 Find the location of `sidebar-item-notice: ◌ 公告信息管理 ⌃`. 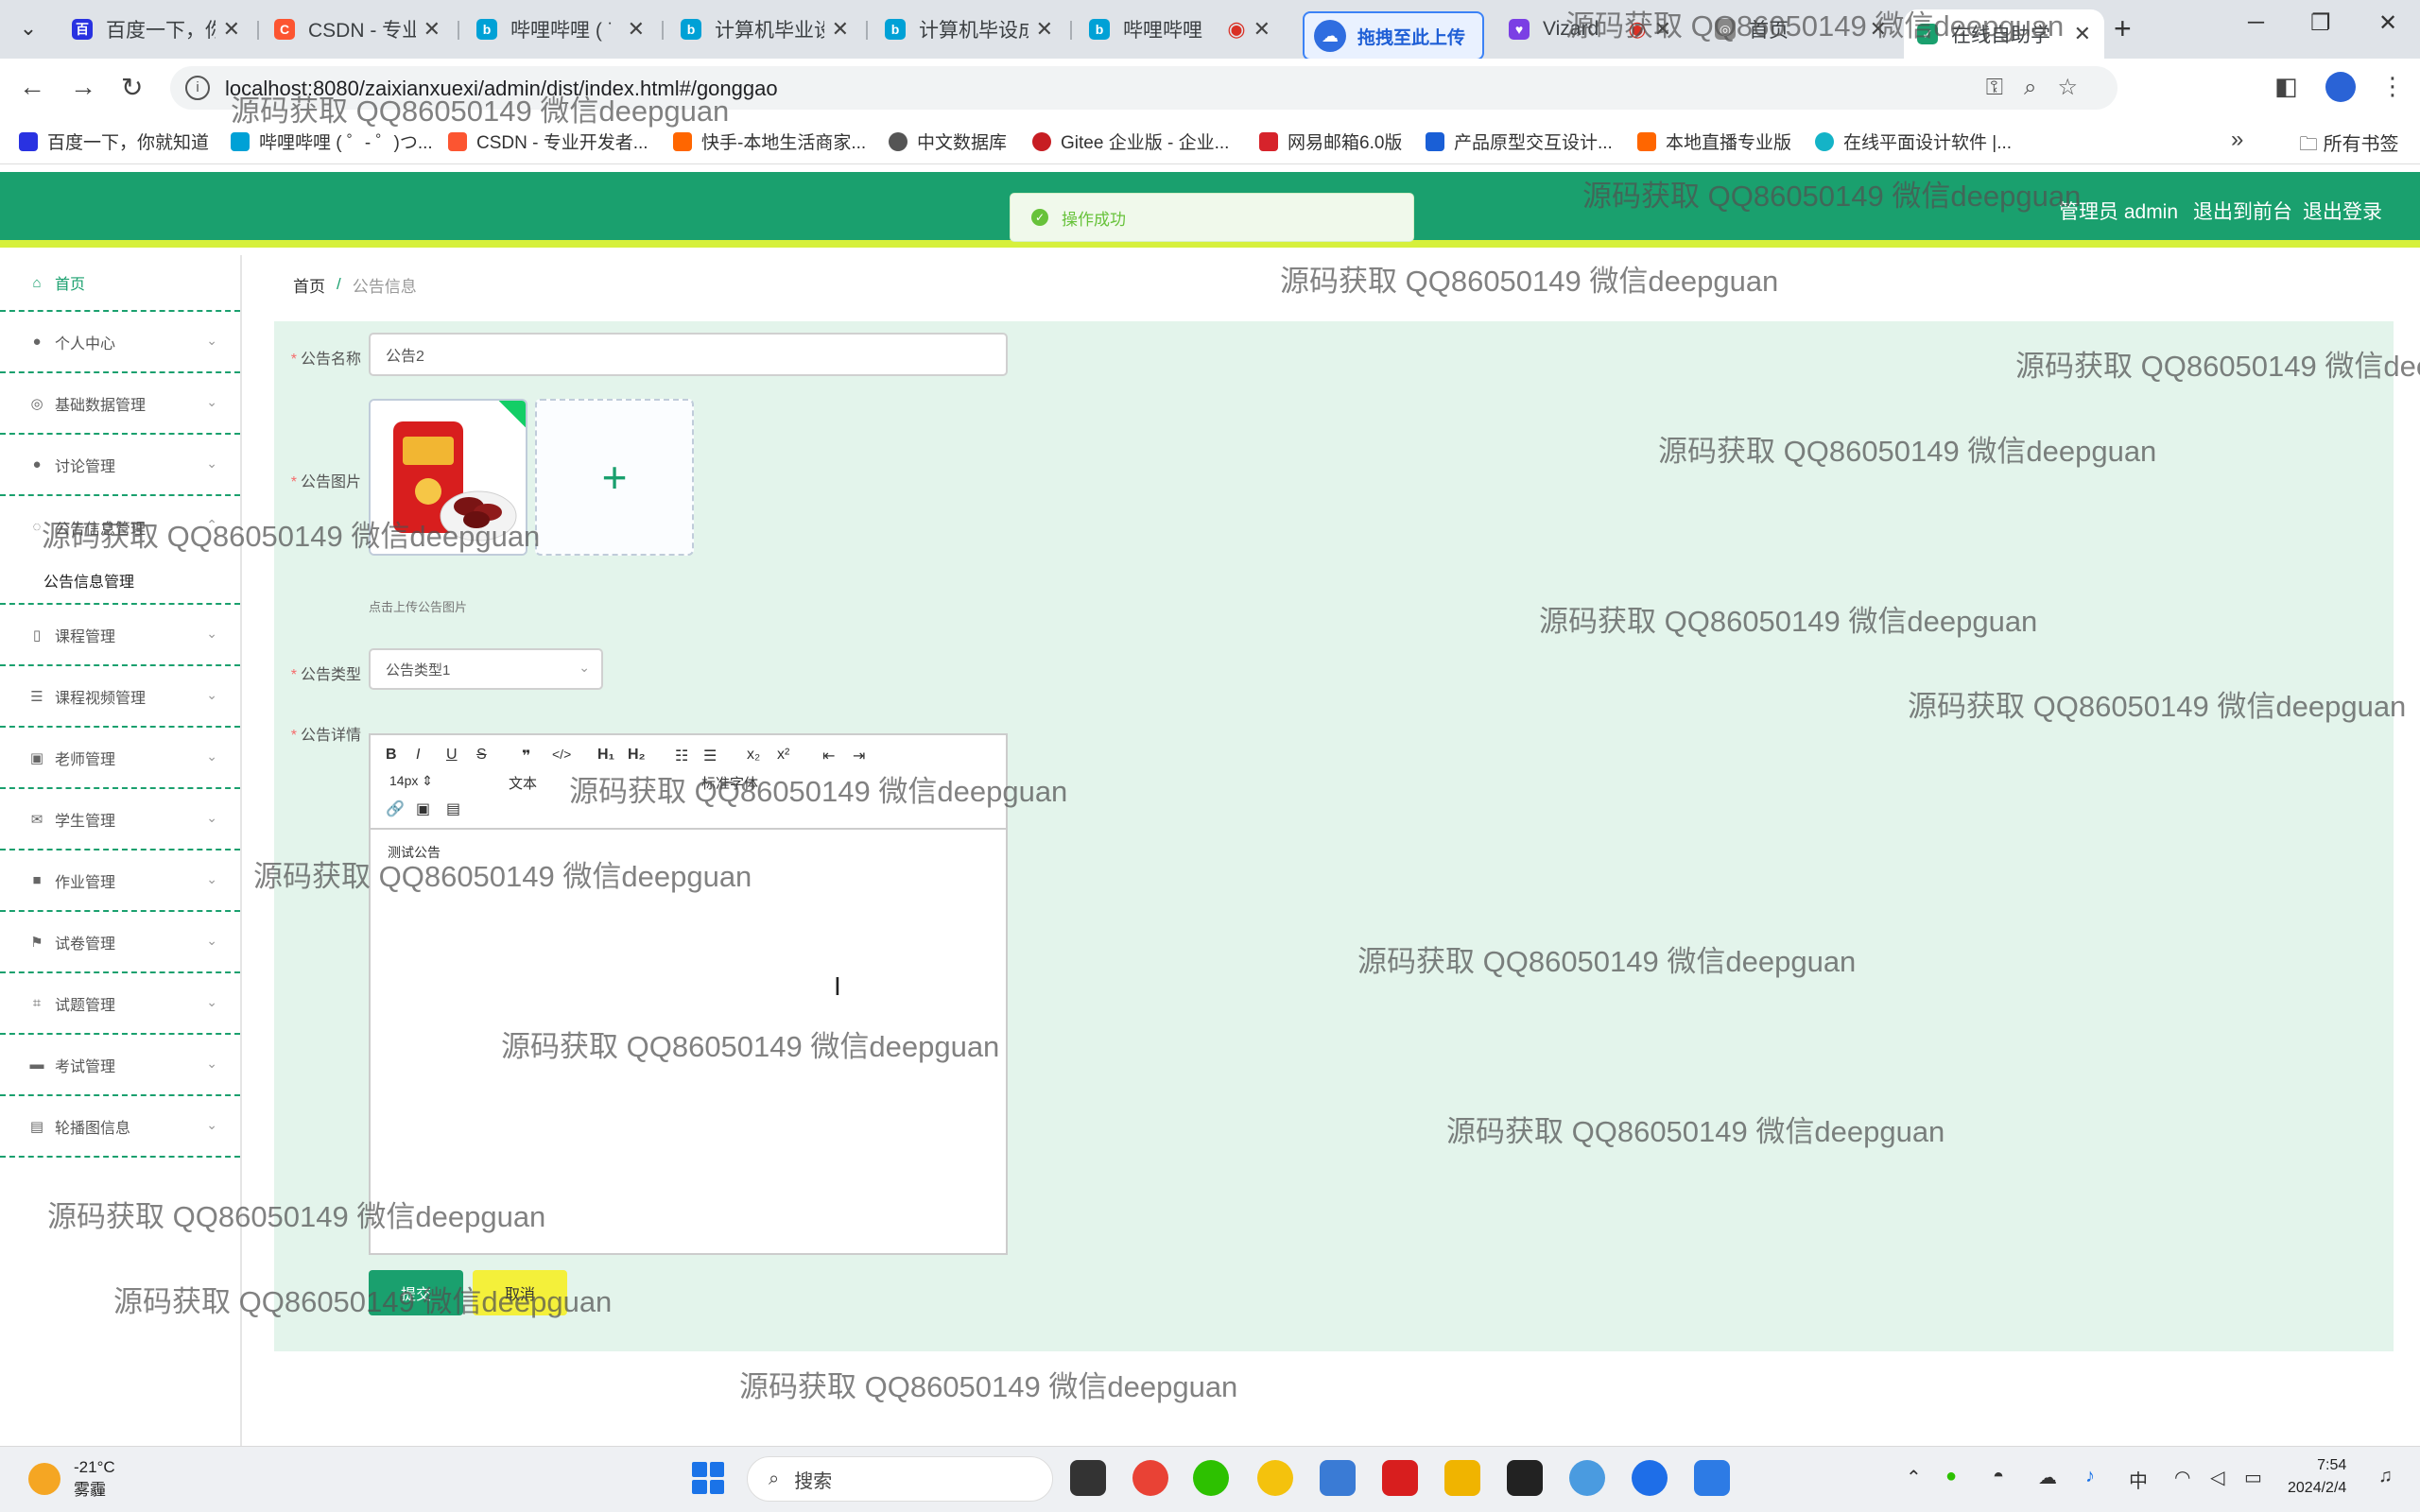

sidebar-item-notice: ◌ 公告信息管理 ⌃ is located at coordinates (120, 527).